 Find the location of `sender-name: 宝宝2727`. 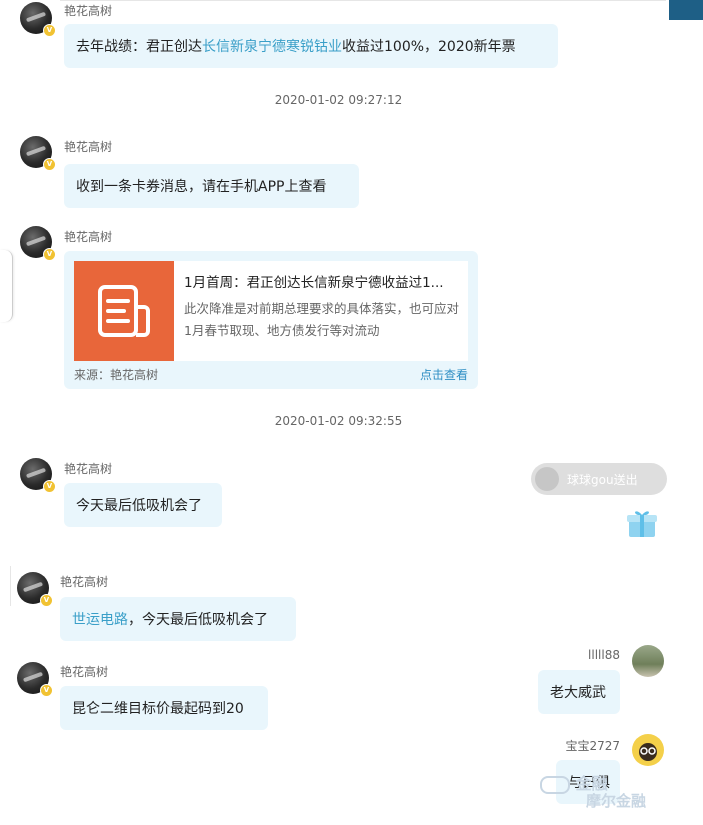

sender-name: 宝宝2727 is located at coordinates (592, 746).